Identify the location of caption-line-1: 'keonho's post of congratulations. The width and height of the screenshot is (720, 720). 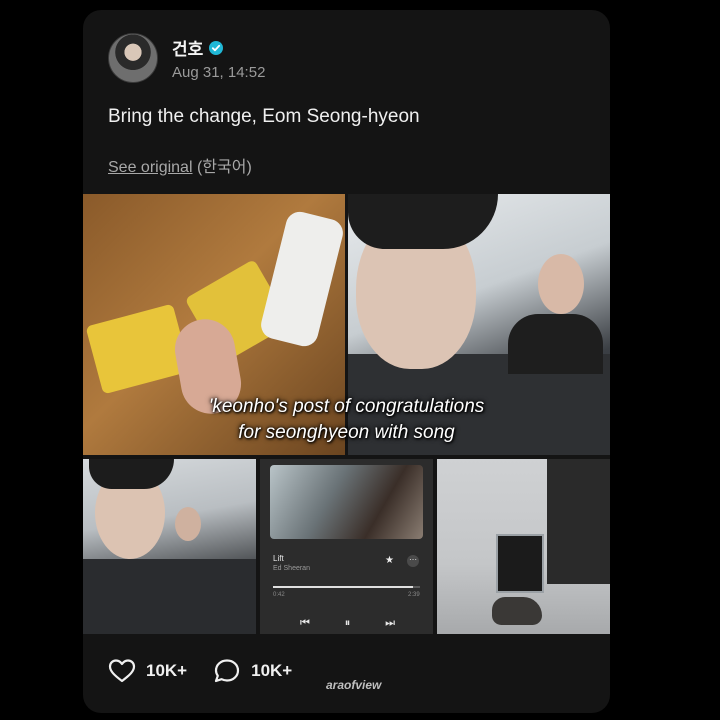
(346, 406).